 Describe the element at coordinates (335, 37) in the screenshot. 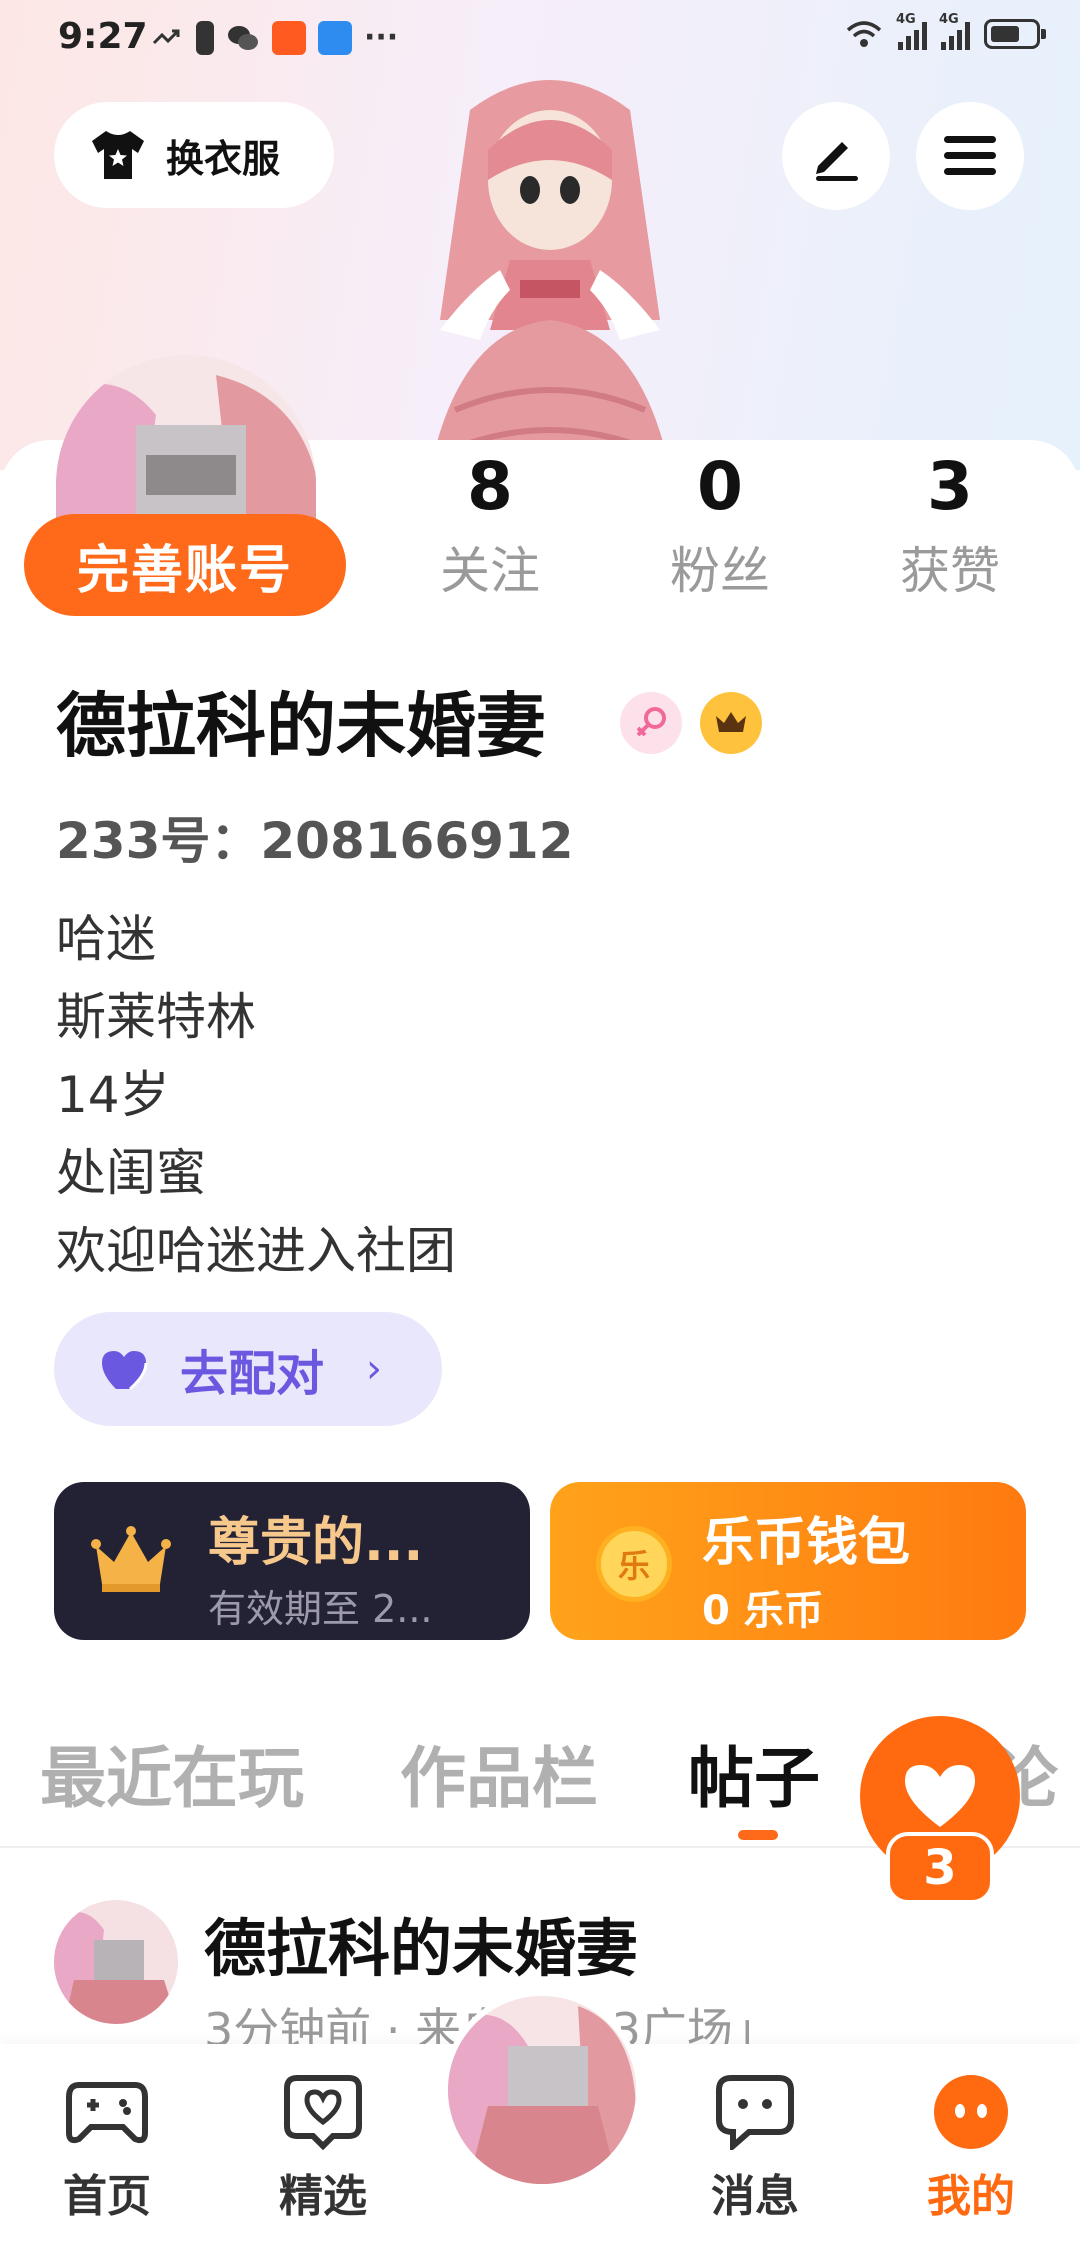

I see `weather-icon` at that location.